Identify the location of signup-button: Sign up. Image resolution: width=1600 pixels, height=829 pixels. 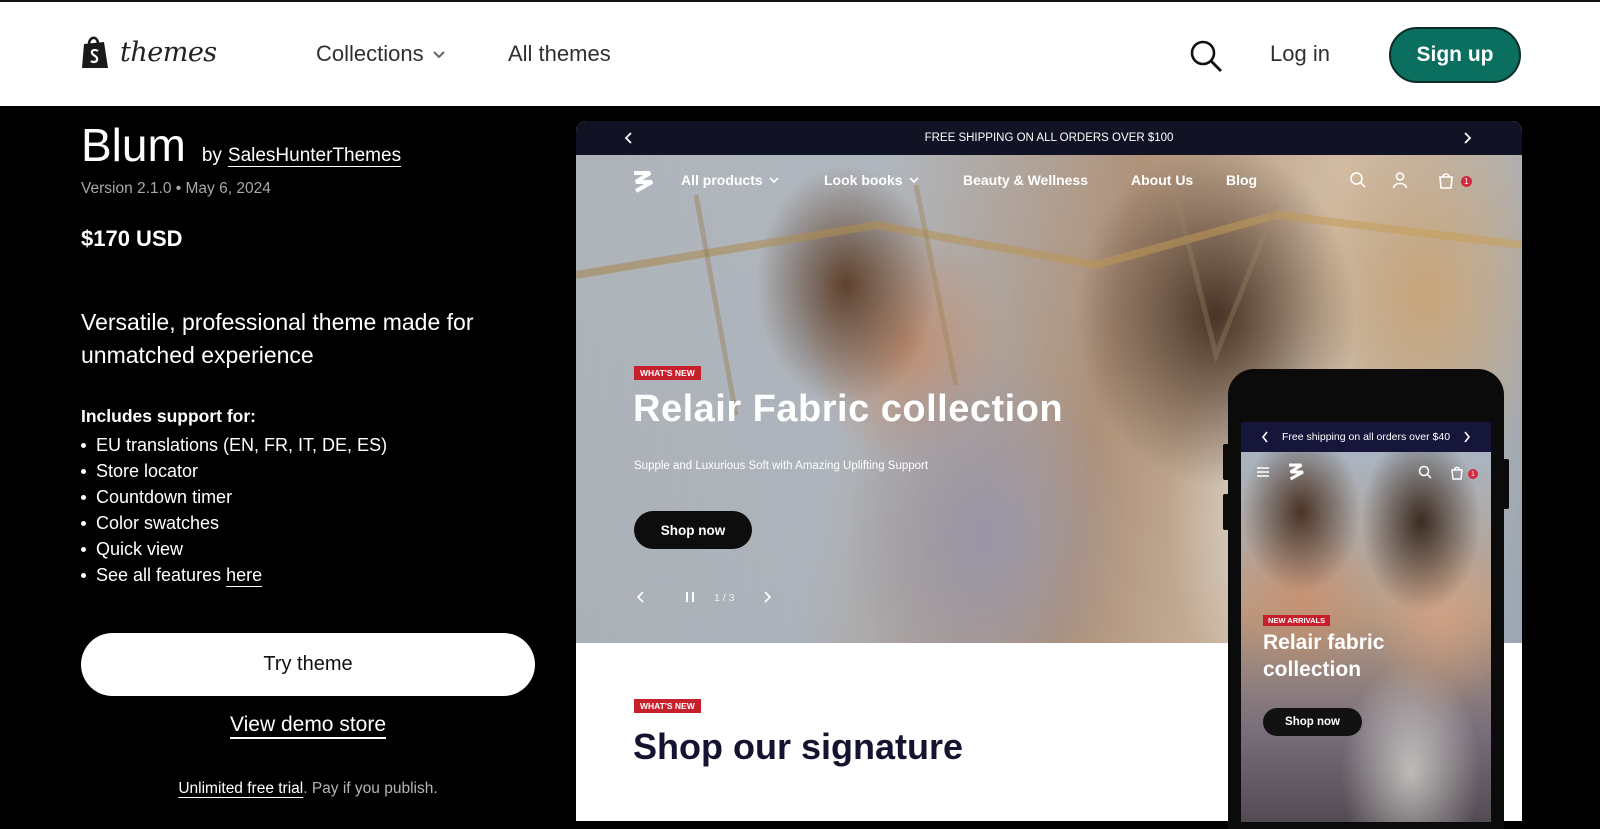
(1455, 55).